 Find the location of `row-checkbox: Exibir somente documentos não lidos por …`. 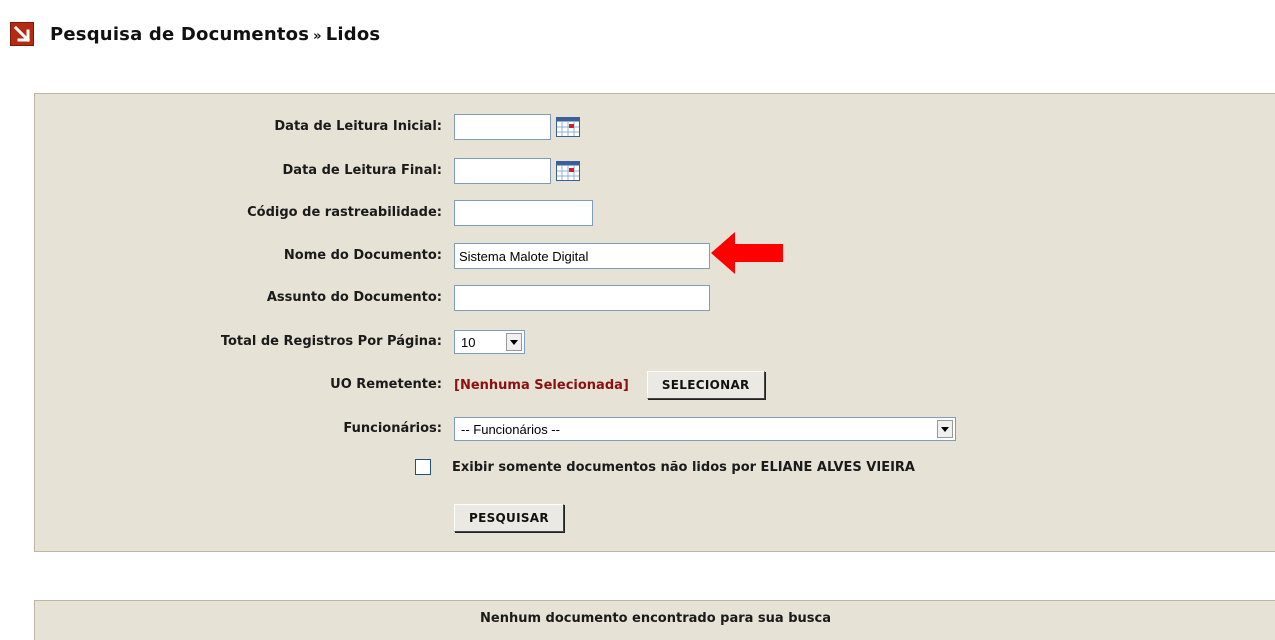

row-checkbox: Exibir somente documentos não lidos por … is located at coordinates (665, 467).